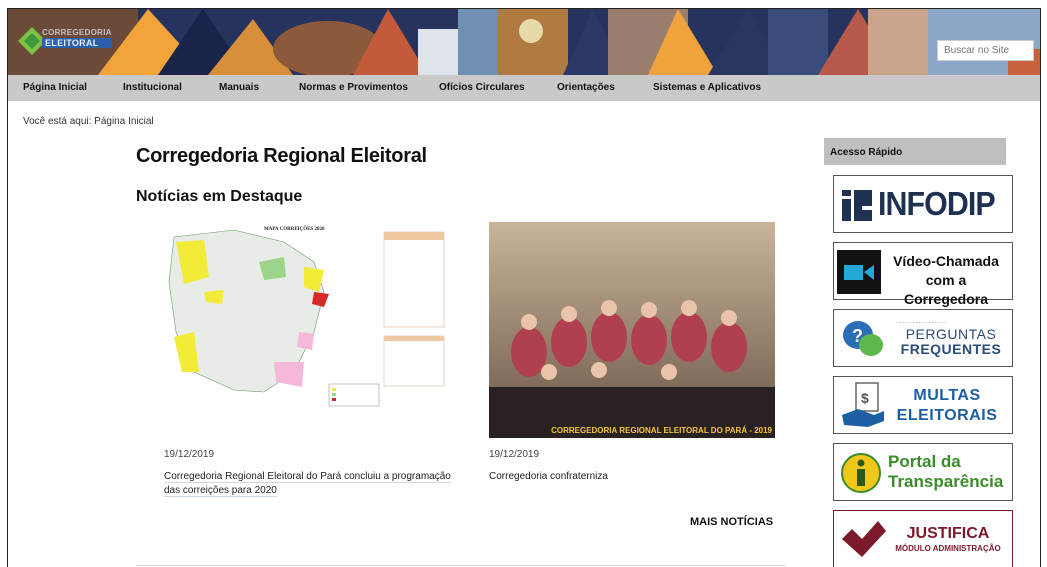  What do you see at coordinates (951, 334) in the screenshot?
I see `perguntas-label-line1: PERGUNTAS` at bounding box center [951, 334].